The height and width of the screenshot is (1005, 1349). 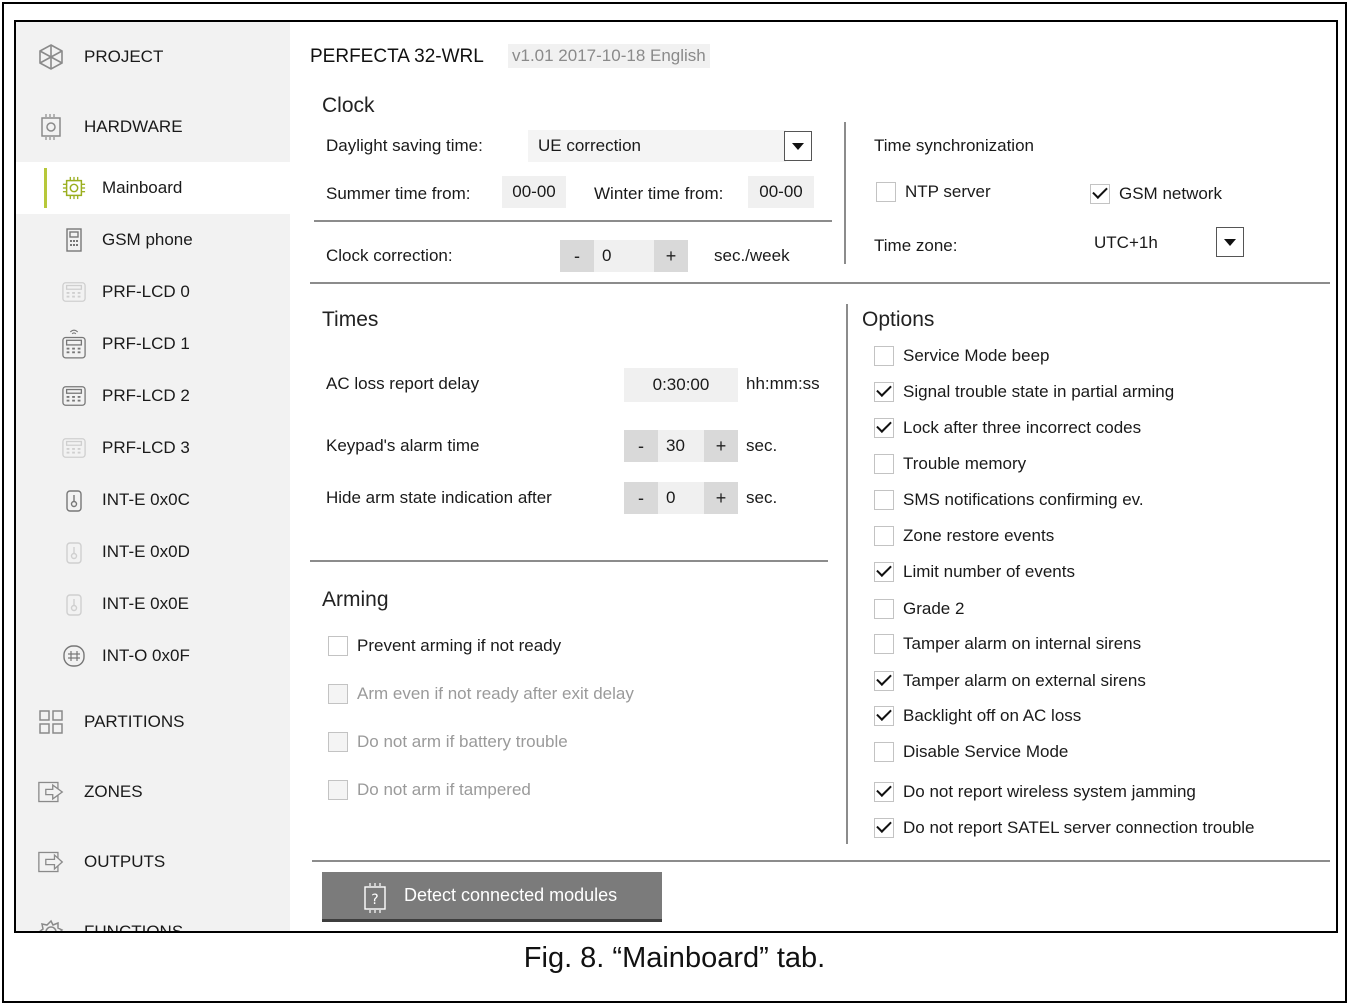 What do you see at coordinates (147, 239) in the screenshot?
I see `sidebar-item-label: GSM phone` at bounding box center [147, 239].